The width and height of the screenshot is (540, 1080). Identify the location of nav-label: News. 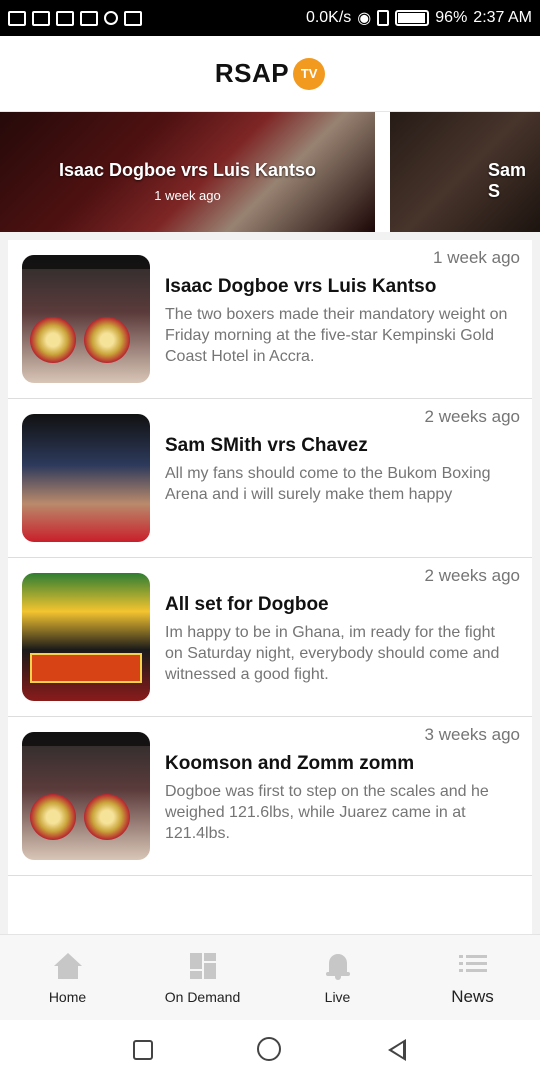
(472, 996).